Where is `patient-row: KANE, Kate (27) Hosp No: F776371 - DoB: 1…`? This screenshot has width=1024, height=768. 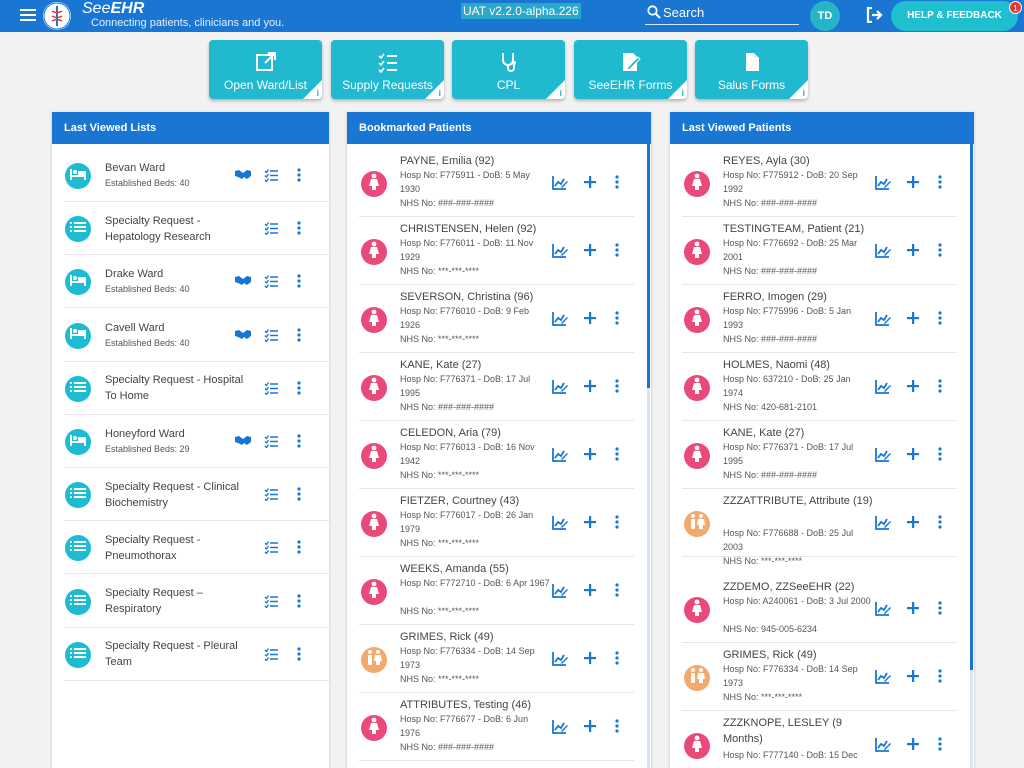 patient-row: KANE, Kate (27) Hosp No: F776371 - DoB: 1… is located at coordinates (819, 455).